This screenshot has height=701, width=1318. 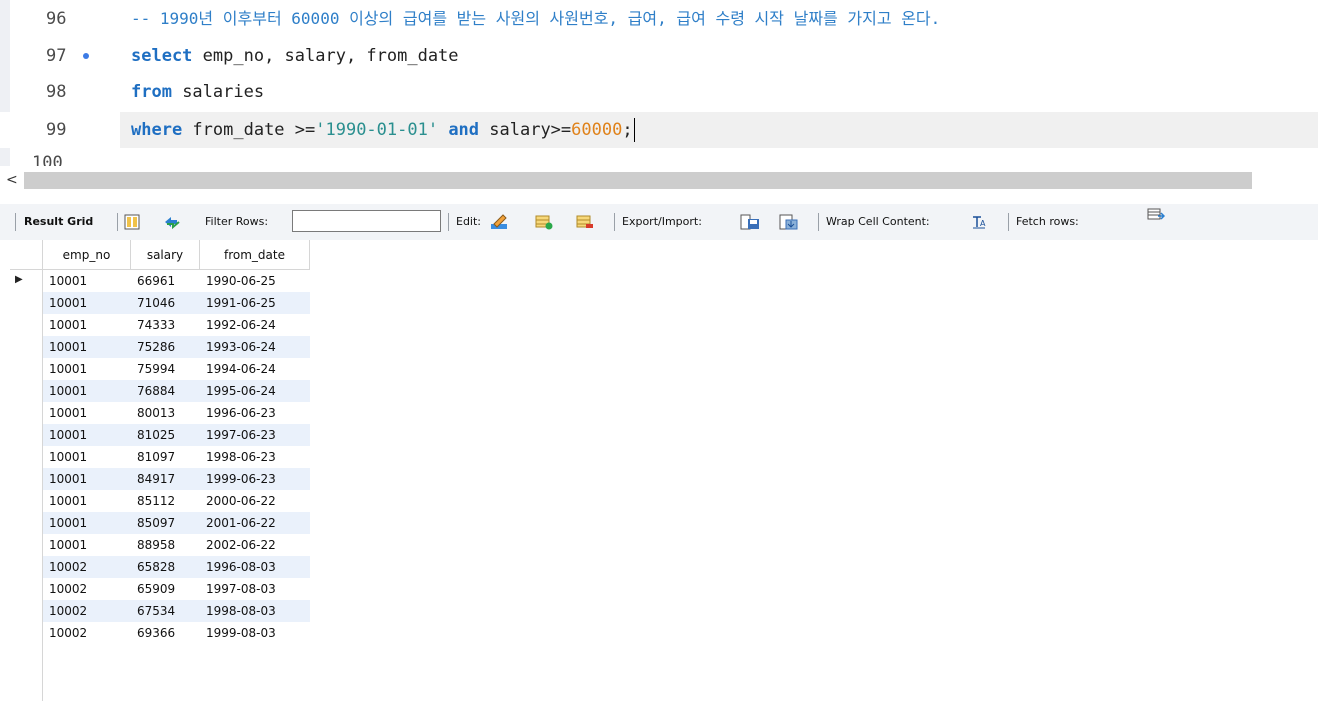 I want to click on table-row: 10001 71046 1991-06-25, so click(x=160, y=303).